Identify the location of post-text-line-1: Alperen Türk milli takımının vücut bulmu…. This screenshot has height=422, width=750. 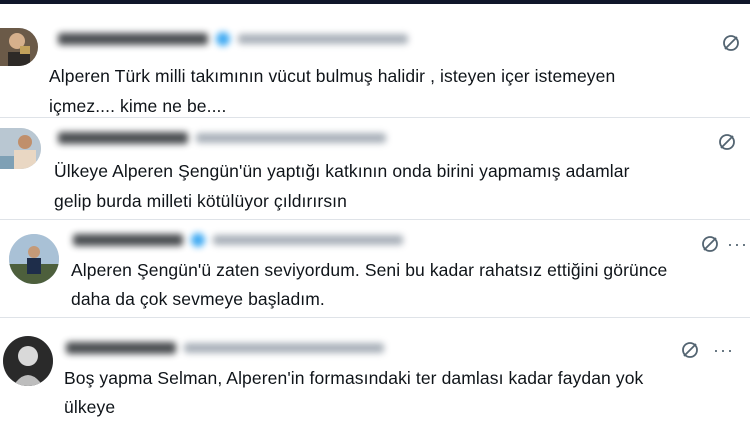
(332, 76).